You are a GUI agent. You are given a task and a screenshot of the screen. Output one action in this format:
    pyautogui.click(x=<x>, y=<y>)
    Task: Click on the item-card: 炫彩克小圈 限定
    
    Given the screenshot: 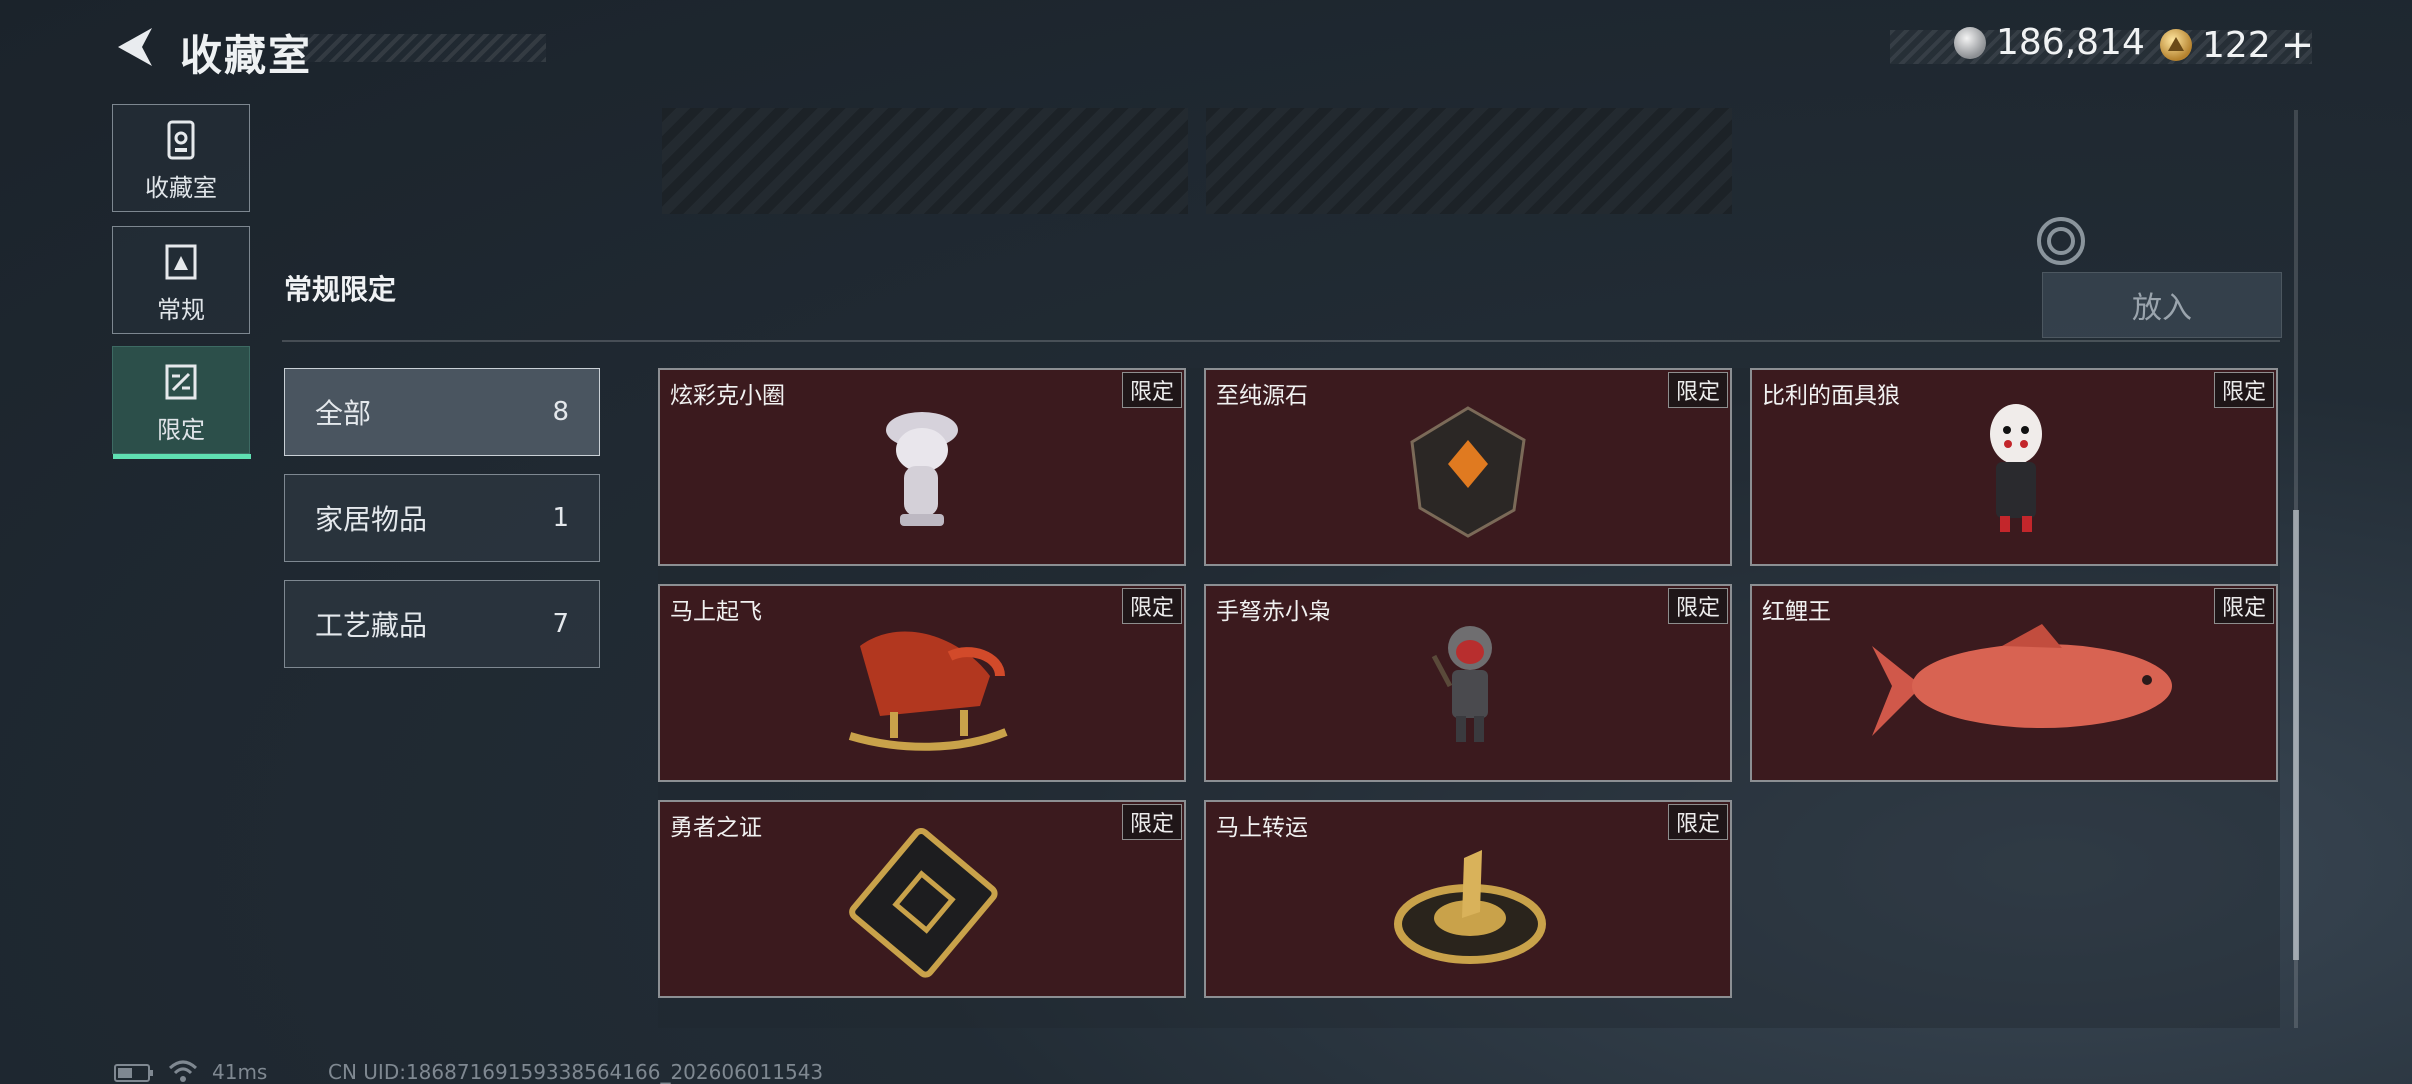 What is the action you would take?
    pyautogui.click(x=922, y=467)
    